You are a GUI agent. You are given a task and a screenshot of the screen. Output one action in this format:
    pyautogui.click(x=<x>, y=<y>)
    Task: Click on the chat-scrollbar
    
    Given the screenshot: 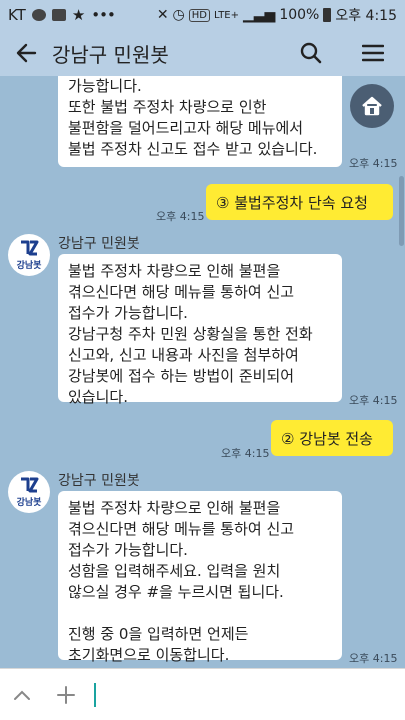 What is the action you would take?
    pyautogui.click(x=401, y=211)
    